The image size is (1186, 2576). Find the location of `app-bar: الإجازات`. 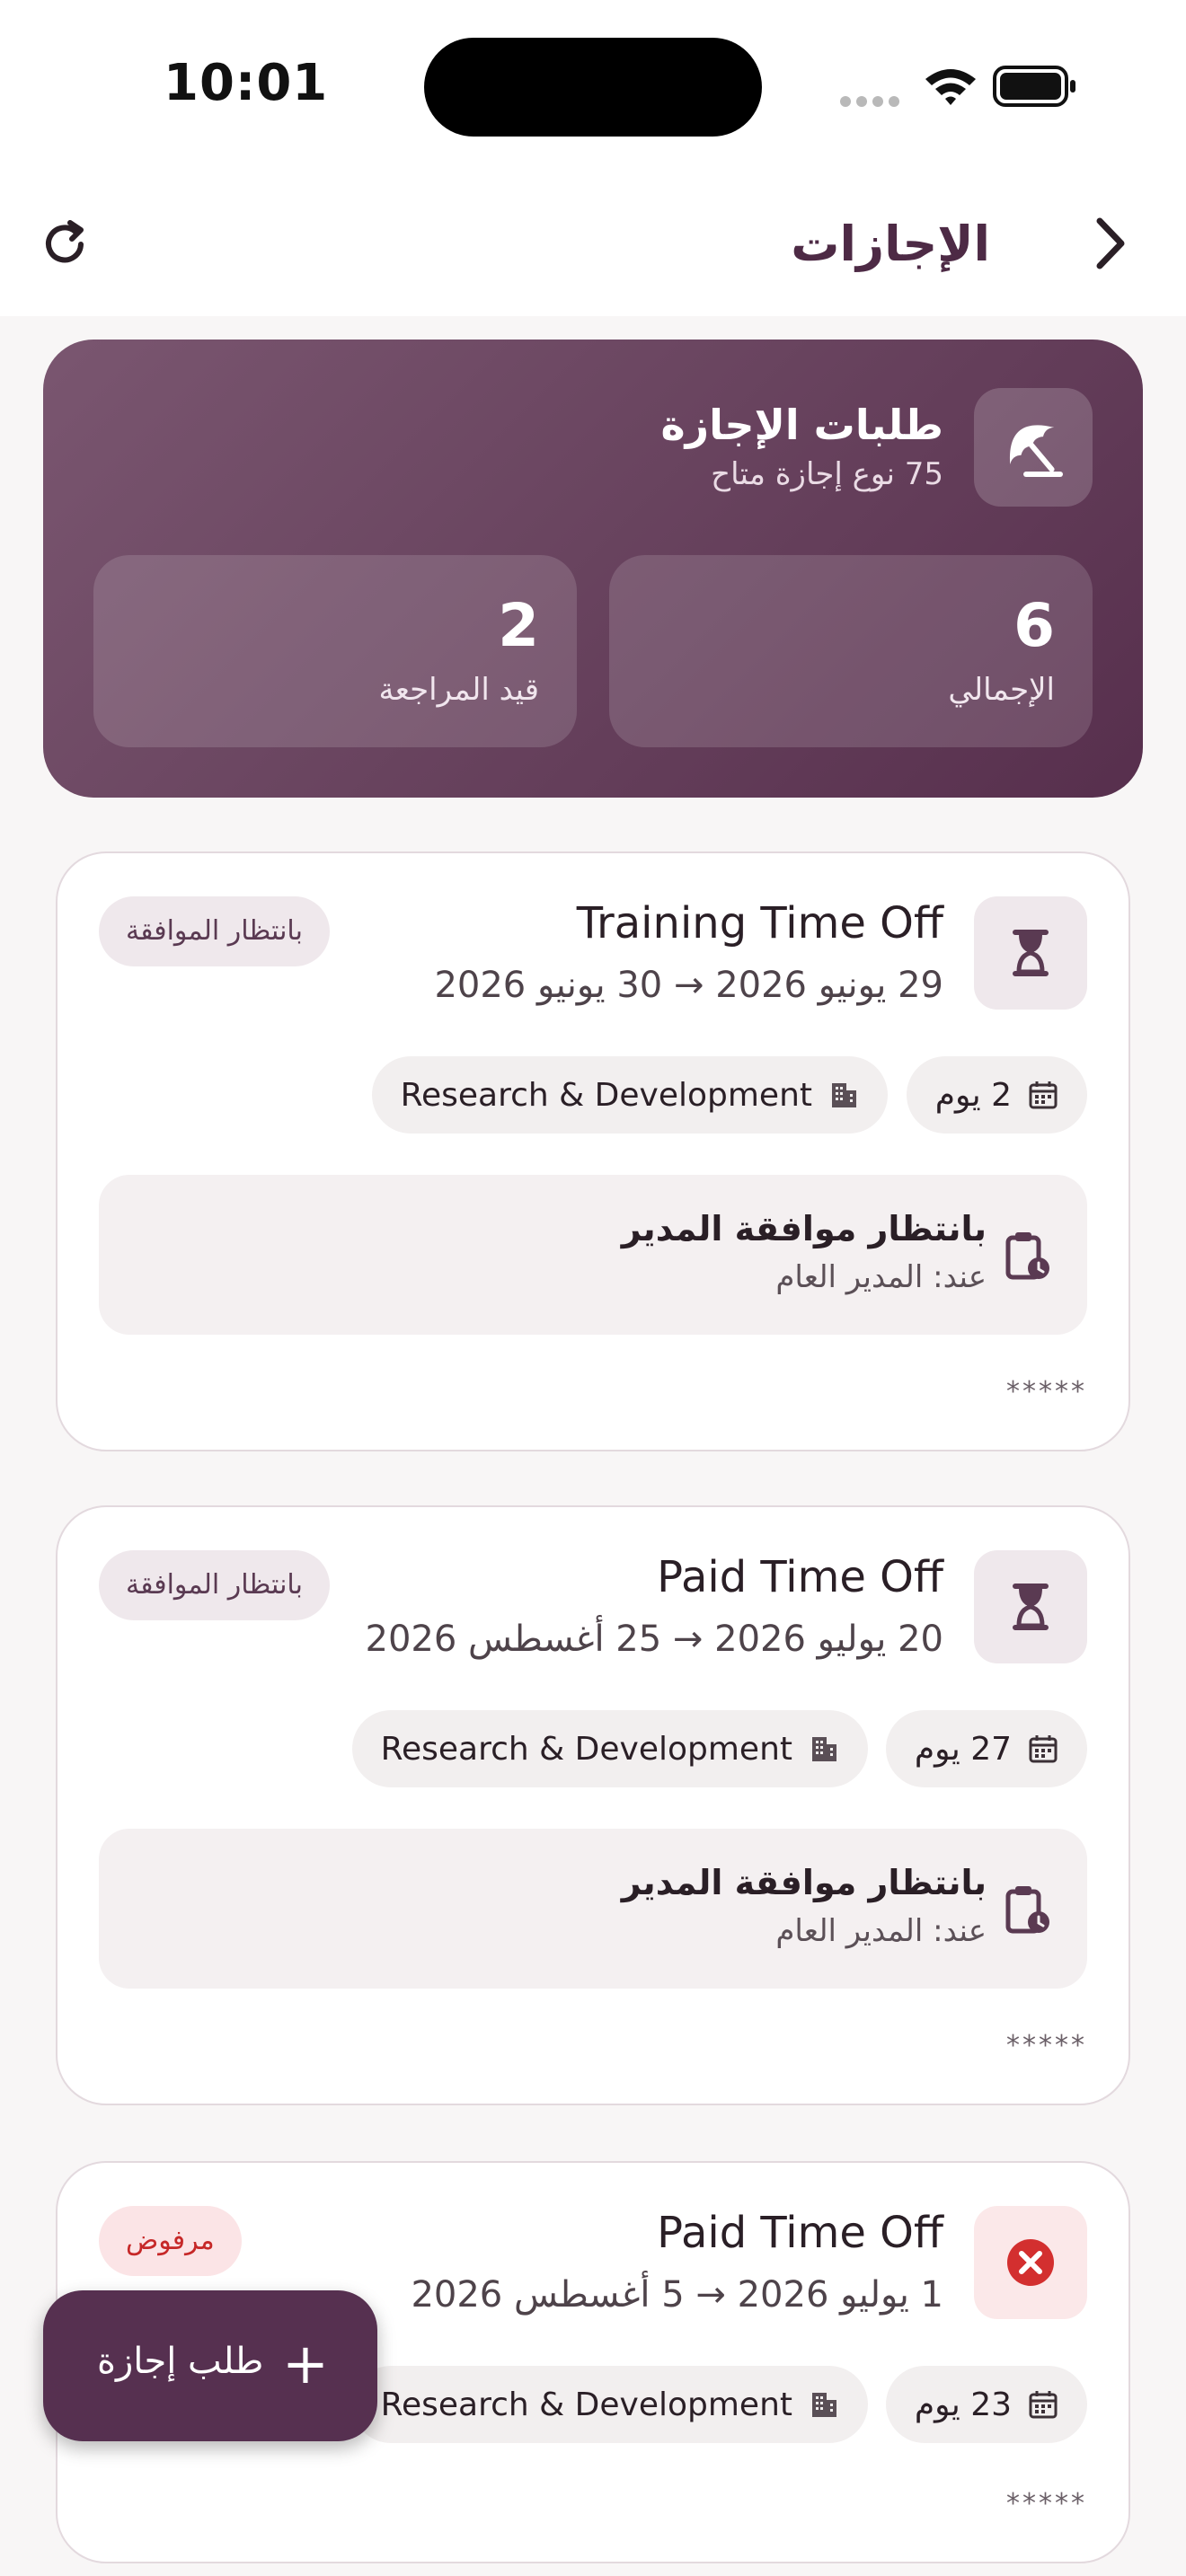

app-bar: الإجازات is located at coordinates (593, 243).